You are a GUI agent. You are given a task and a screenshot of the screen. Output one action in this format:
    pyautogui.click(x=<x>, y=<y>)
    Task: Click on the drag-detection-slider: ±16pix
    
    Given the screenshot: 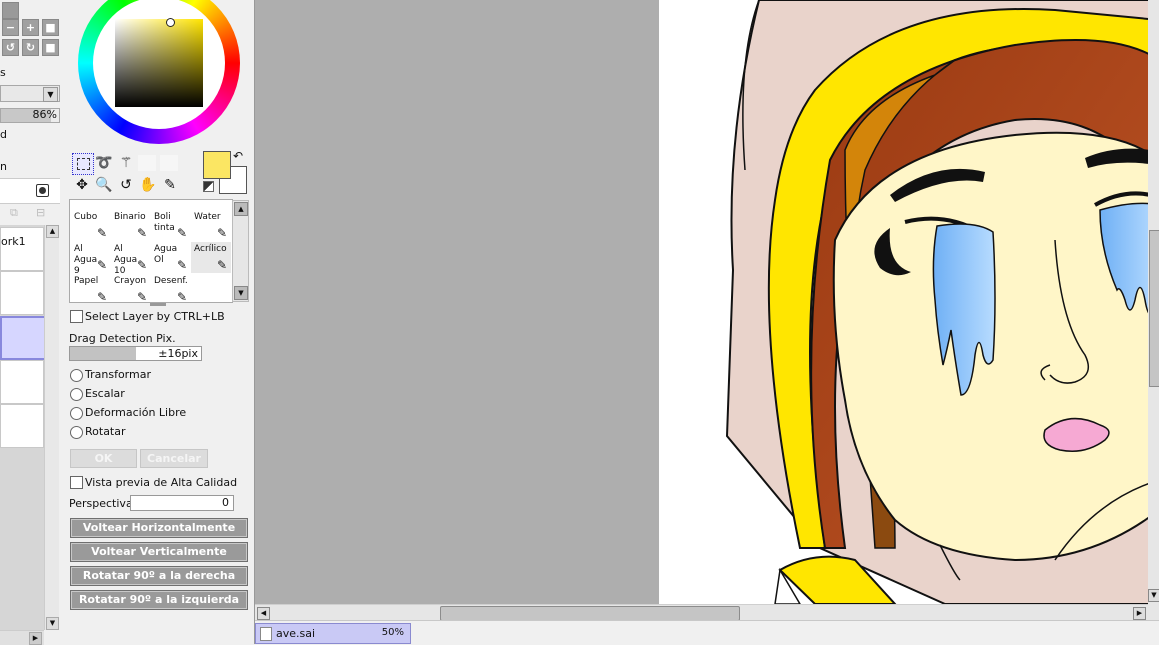 What is the action you would take?
    pyautogui.click(x=135, y=353)
    